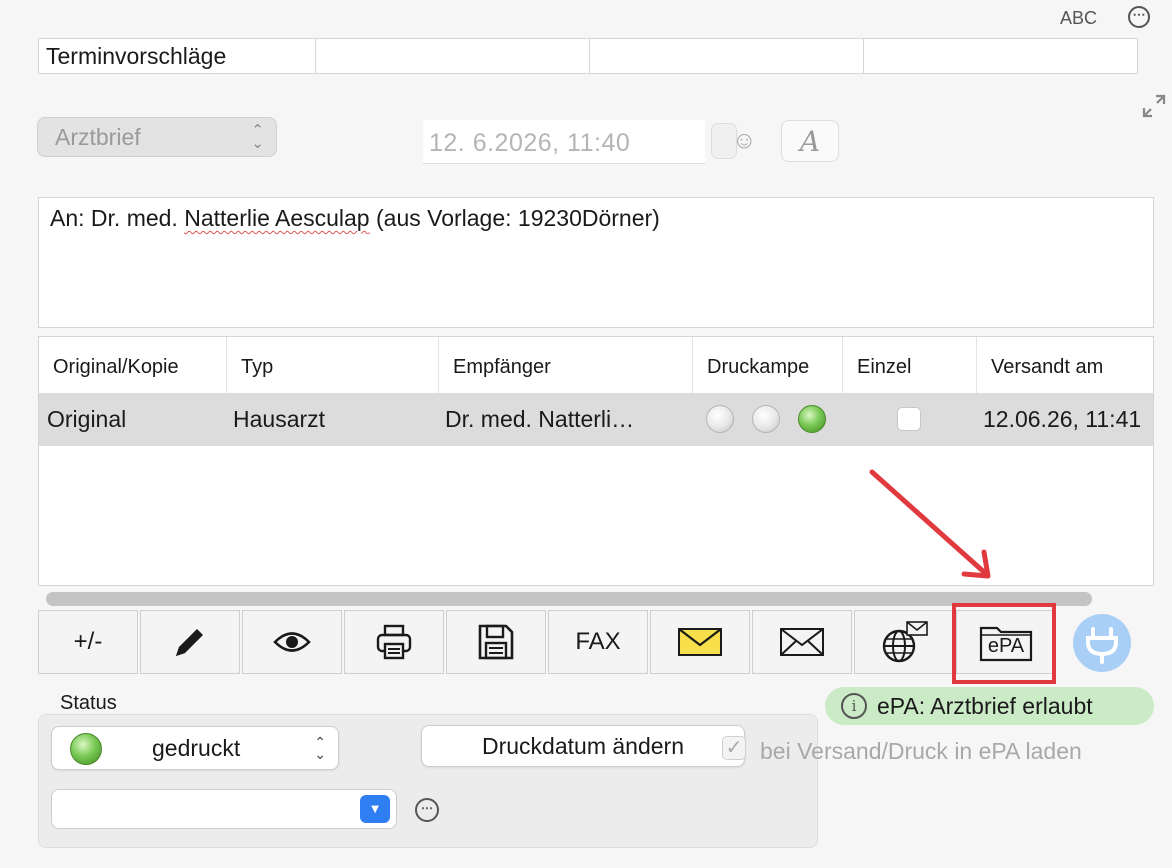 The height and width of the screenshot is (868, 1172). Describe the element at coordinates (810, 141) in the screenshot. I see `font-button: A` at that location.